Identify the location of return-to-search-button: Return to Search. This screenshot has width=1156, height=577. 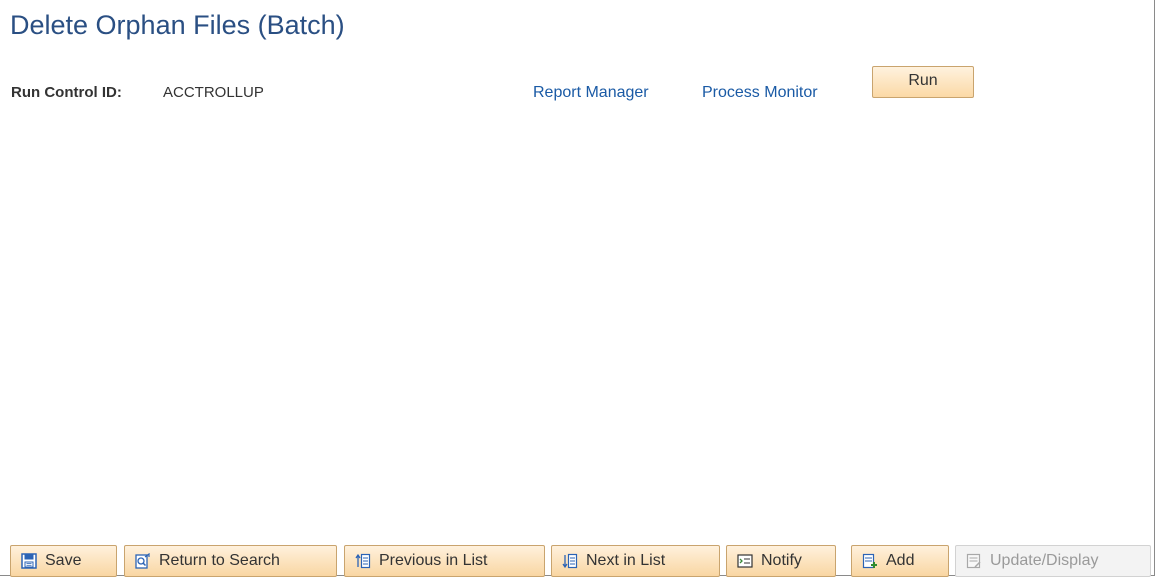
(230, 561).